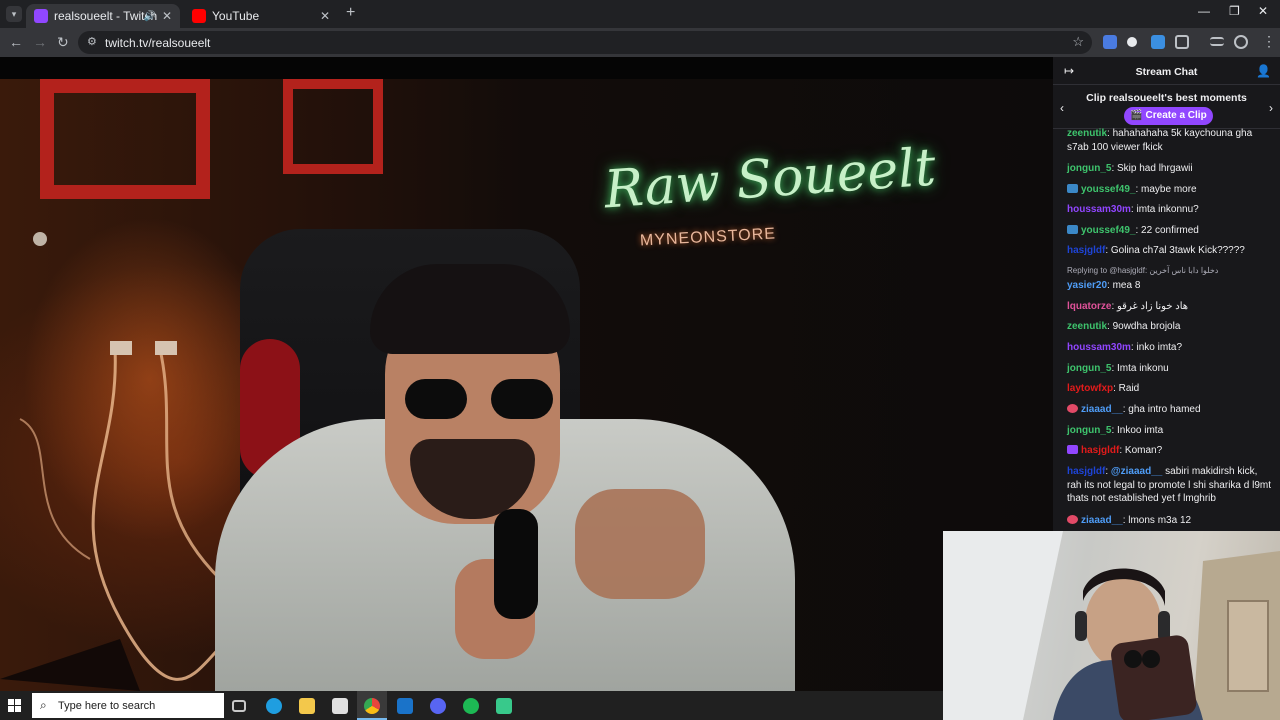  What do you see at coordinates (41, 16) in the screenshot?
I see `twitch-favicon-icon` at bounding box center [41, 16].